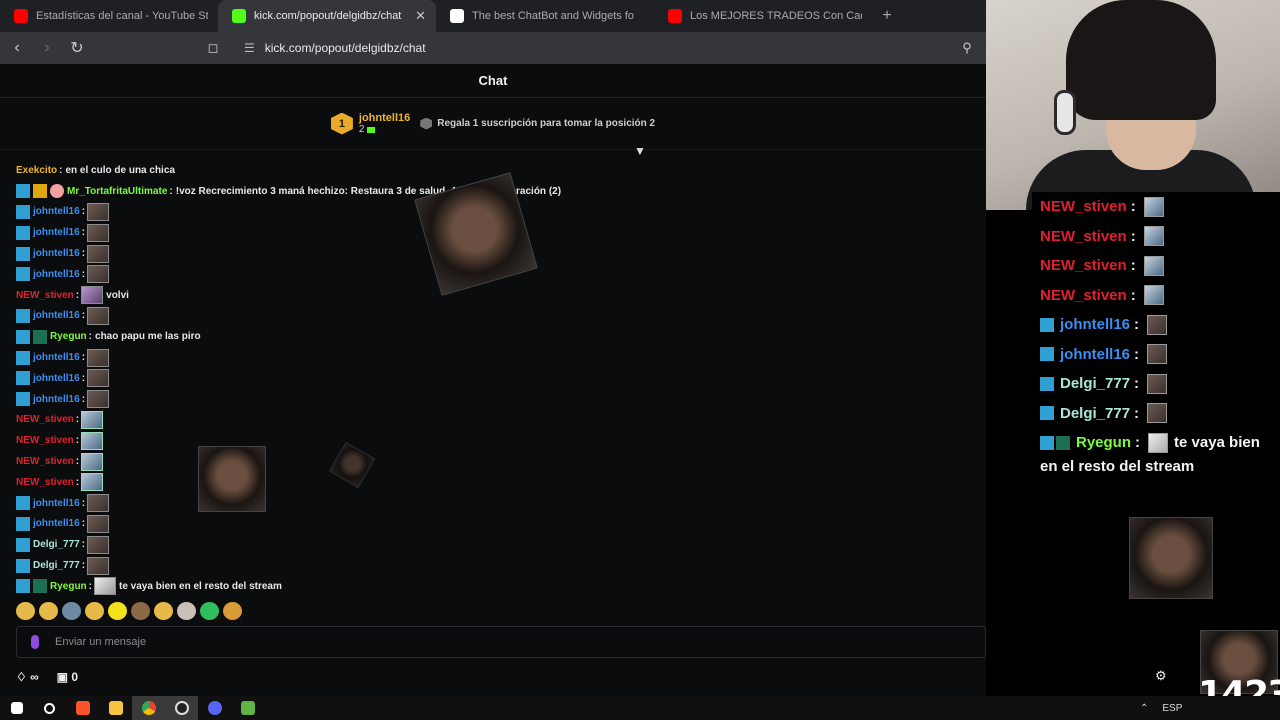 The width and height of the screenshot is (1280, 720). Describe the element at coordinates (163, 611) in the screenshot. I see `emote-7-icon` at that location.